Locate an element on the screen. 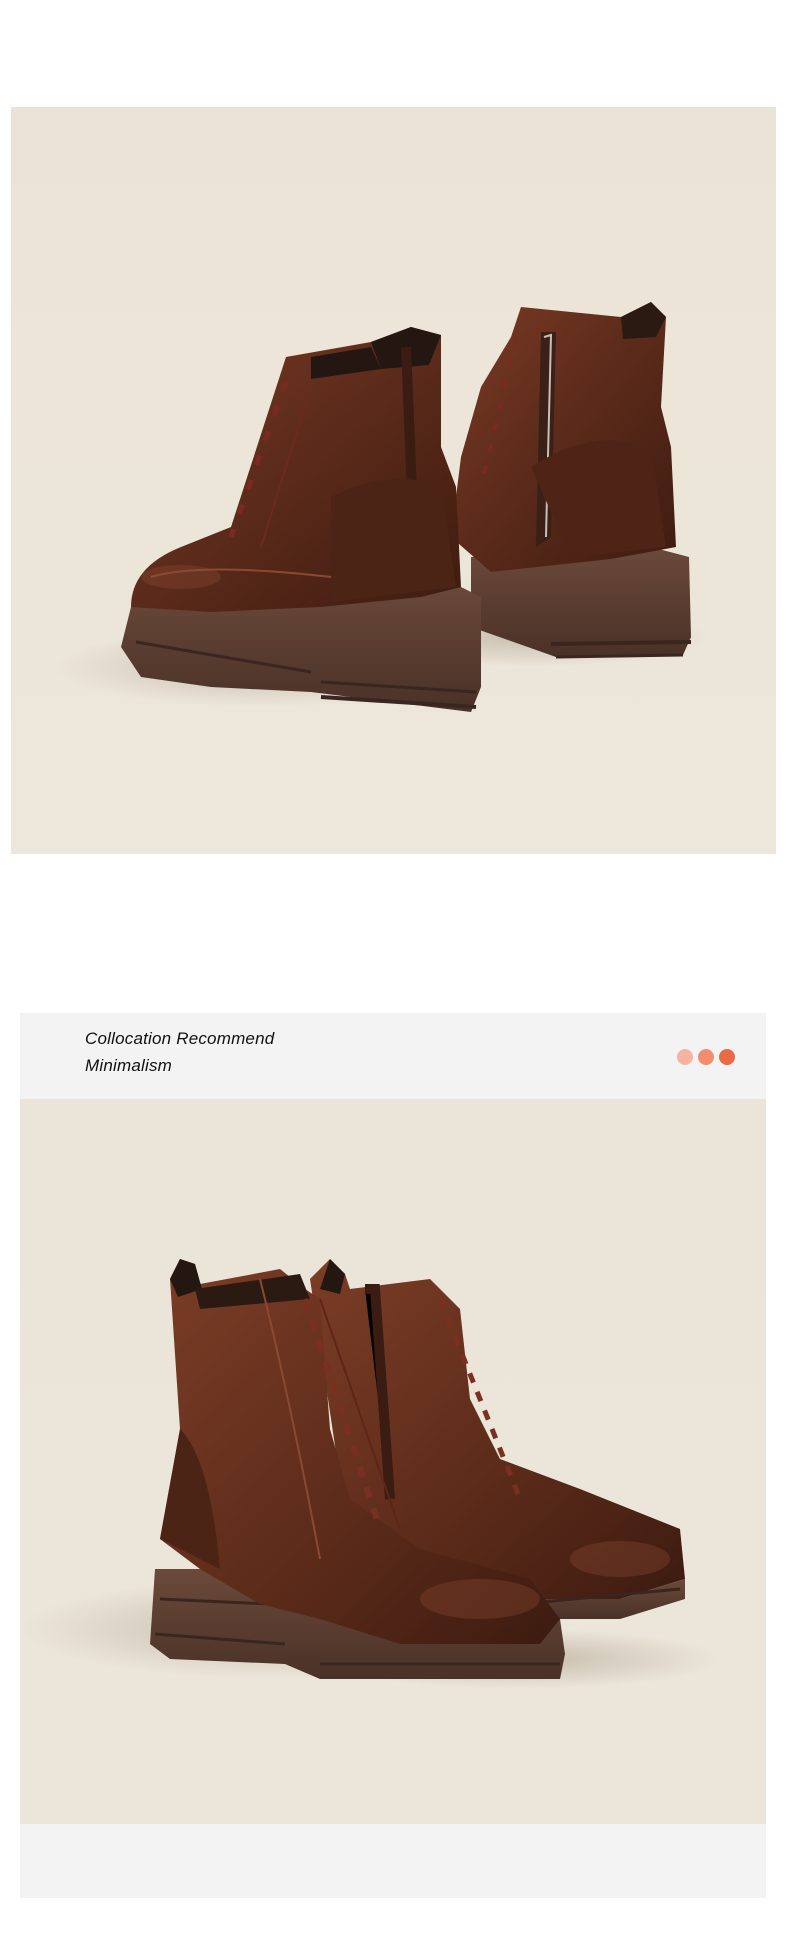 The width and height of the screenshot is (790, 1938). dot-light-icon is located at coordinates (685, 1057).